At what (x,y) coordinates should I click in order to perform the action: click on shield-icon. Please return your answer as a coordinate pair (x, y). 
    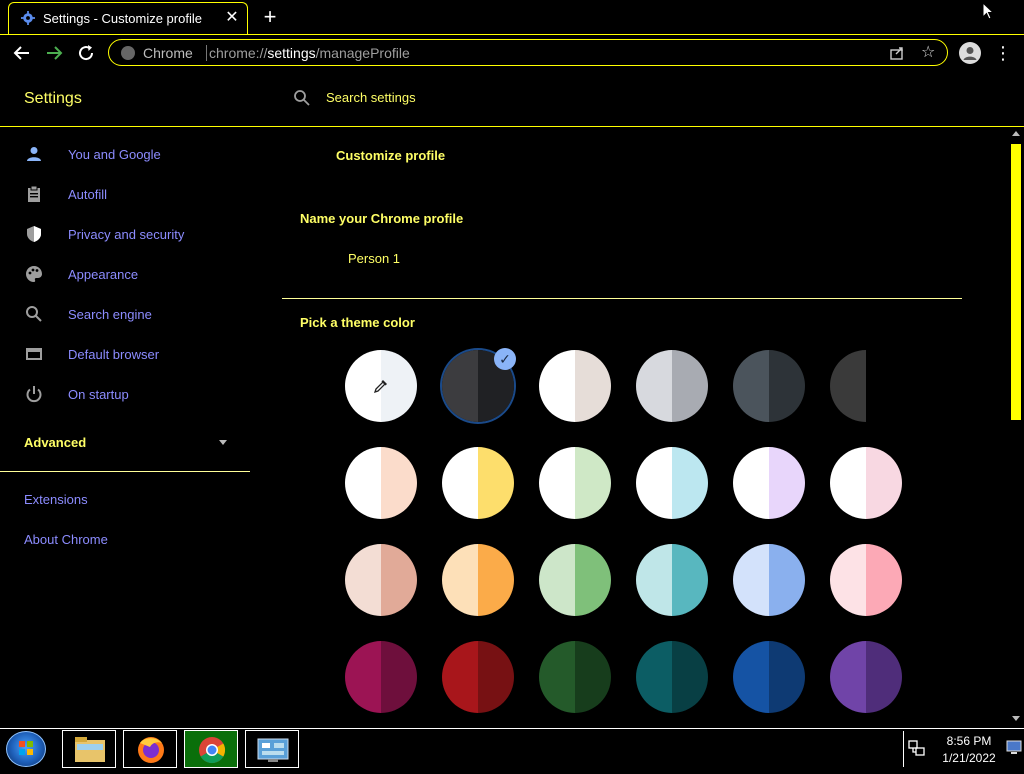
    Looking at the image, I should click on (34, 234).